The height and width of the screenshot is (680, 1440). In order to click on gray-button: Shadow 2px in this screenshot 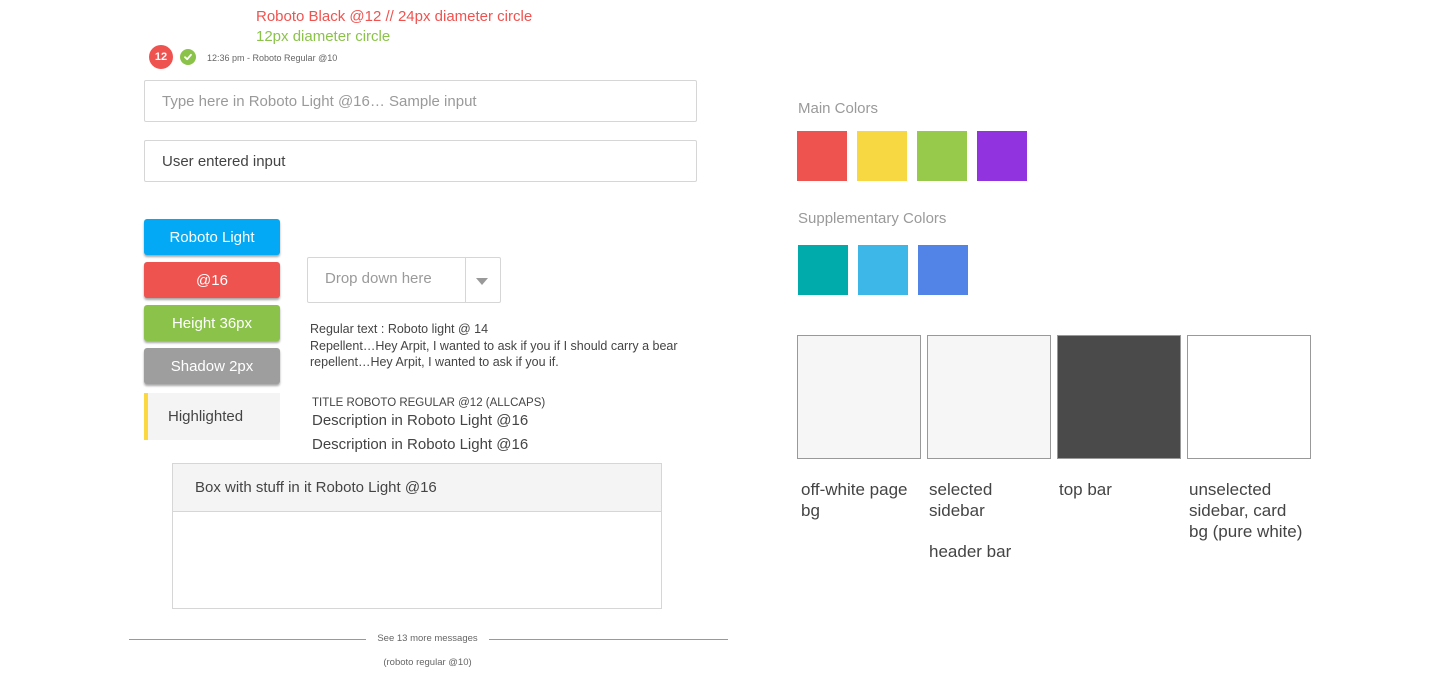, I will do `click(212, 366)`.